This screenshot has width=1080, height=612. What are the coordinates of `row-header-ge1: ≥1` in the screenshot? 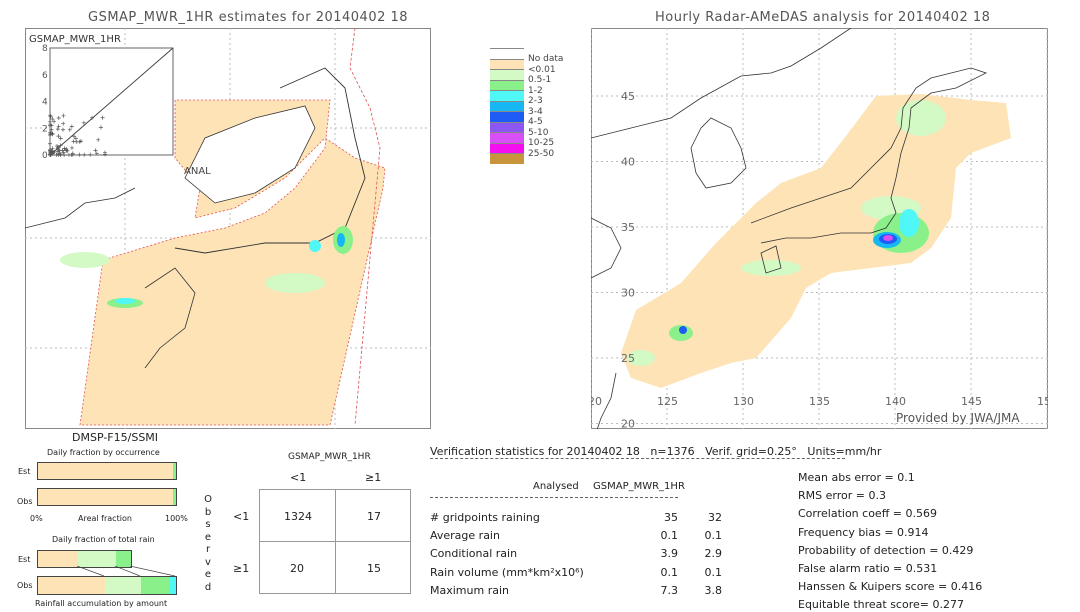 It's located at (241, 568).